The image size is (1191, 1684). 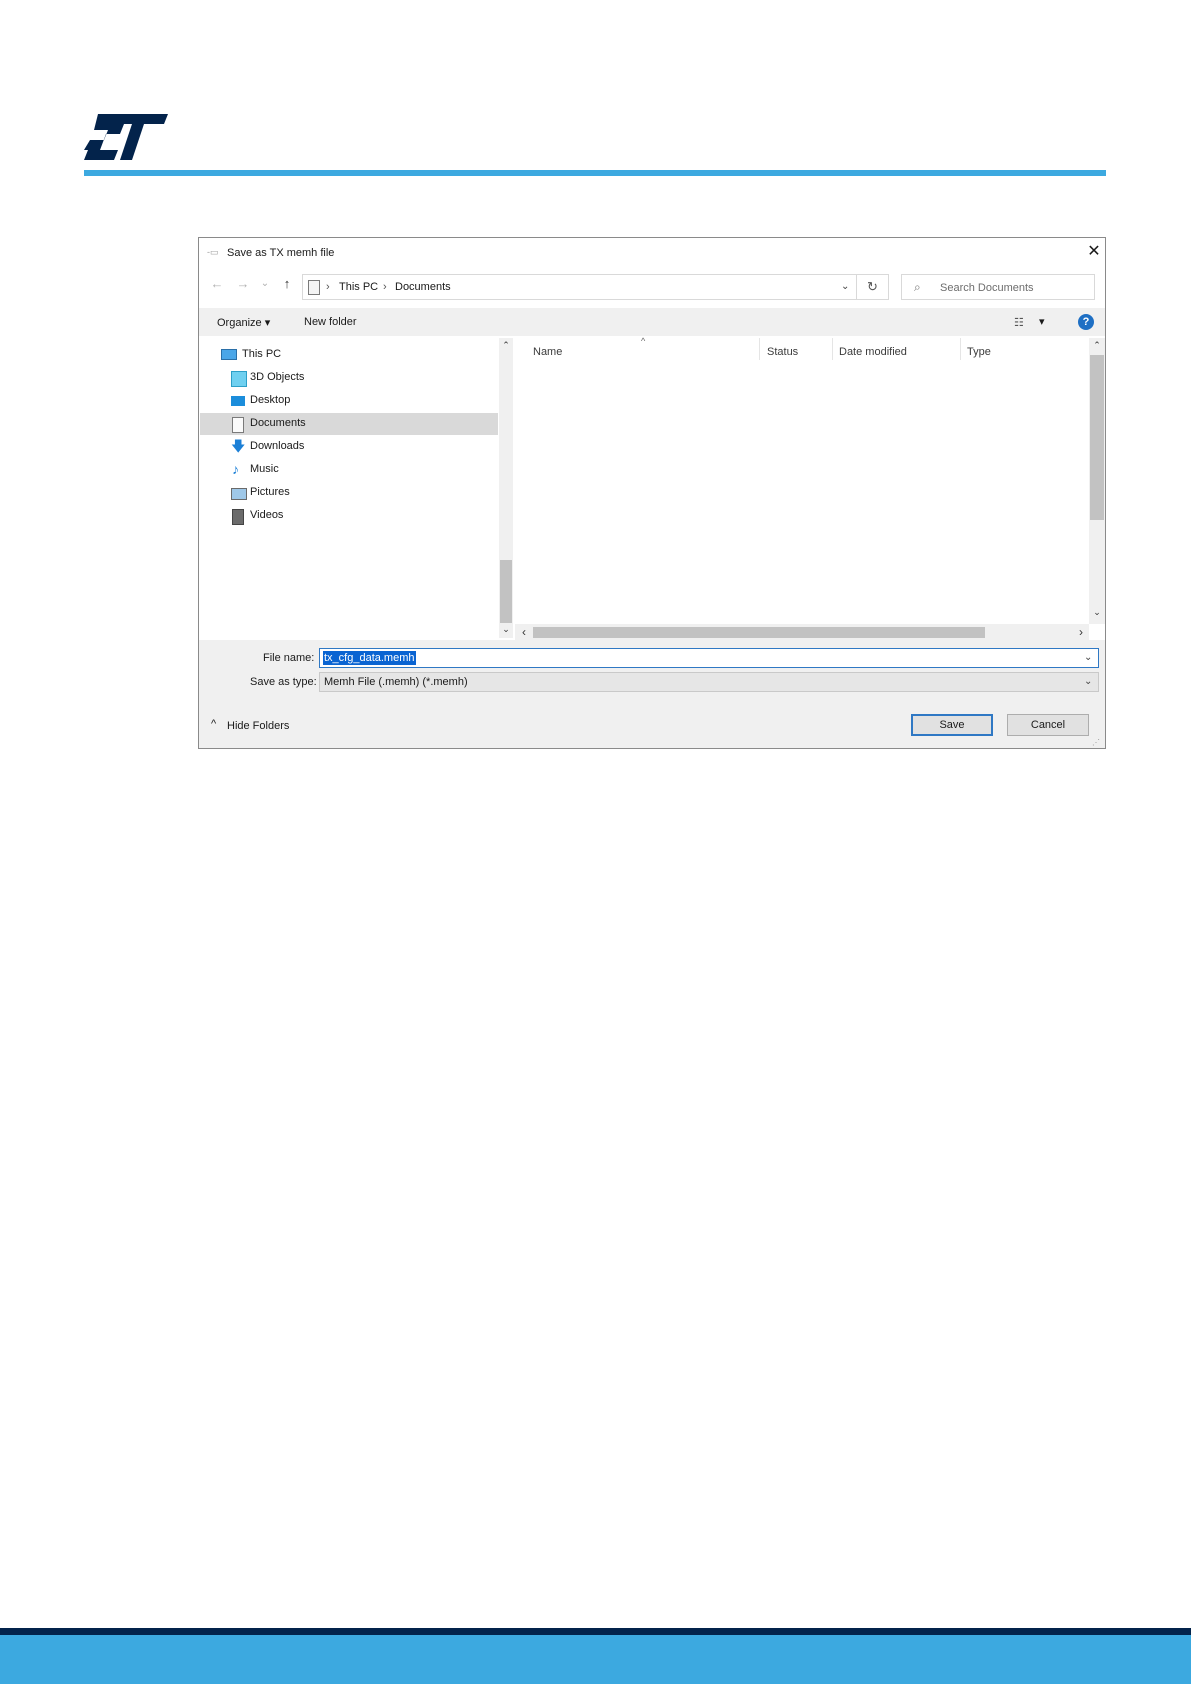 I want to click on tree-item-label: Downloads, so click(x=277, y=446).